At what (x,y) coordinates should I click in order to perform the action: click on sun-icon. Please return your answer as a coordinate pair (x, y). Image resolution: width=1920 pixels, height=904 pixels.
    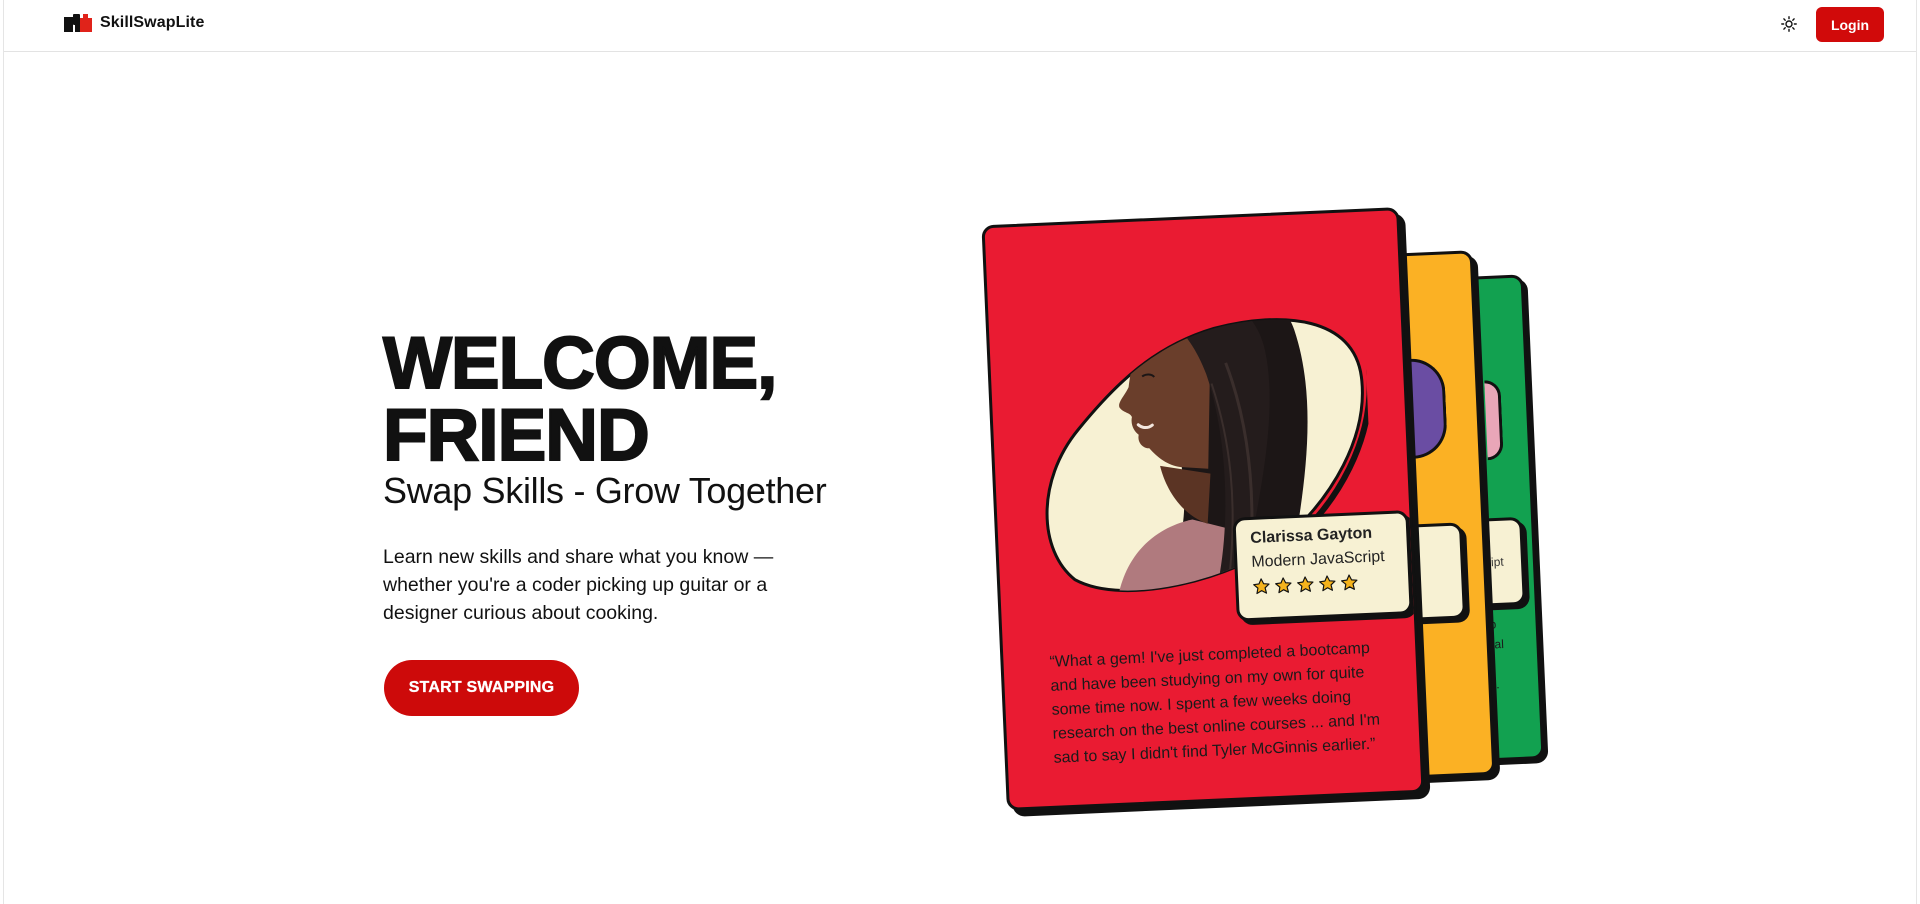
    Looking at the image, I should click on (1789, 26).